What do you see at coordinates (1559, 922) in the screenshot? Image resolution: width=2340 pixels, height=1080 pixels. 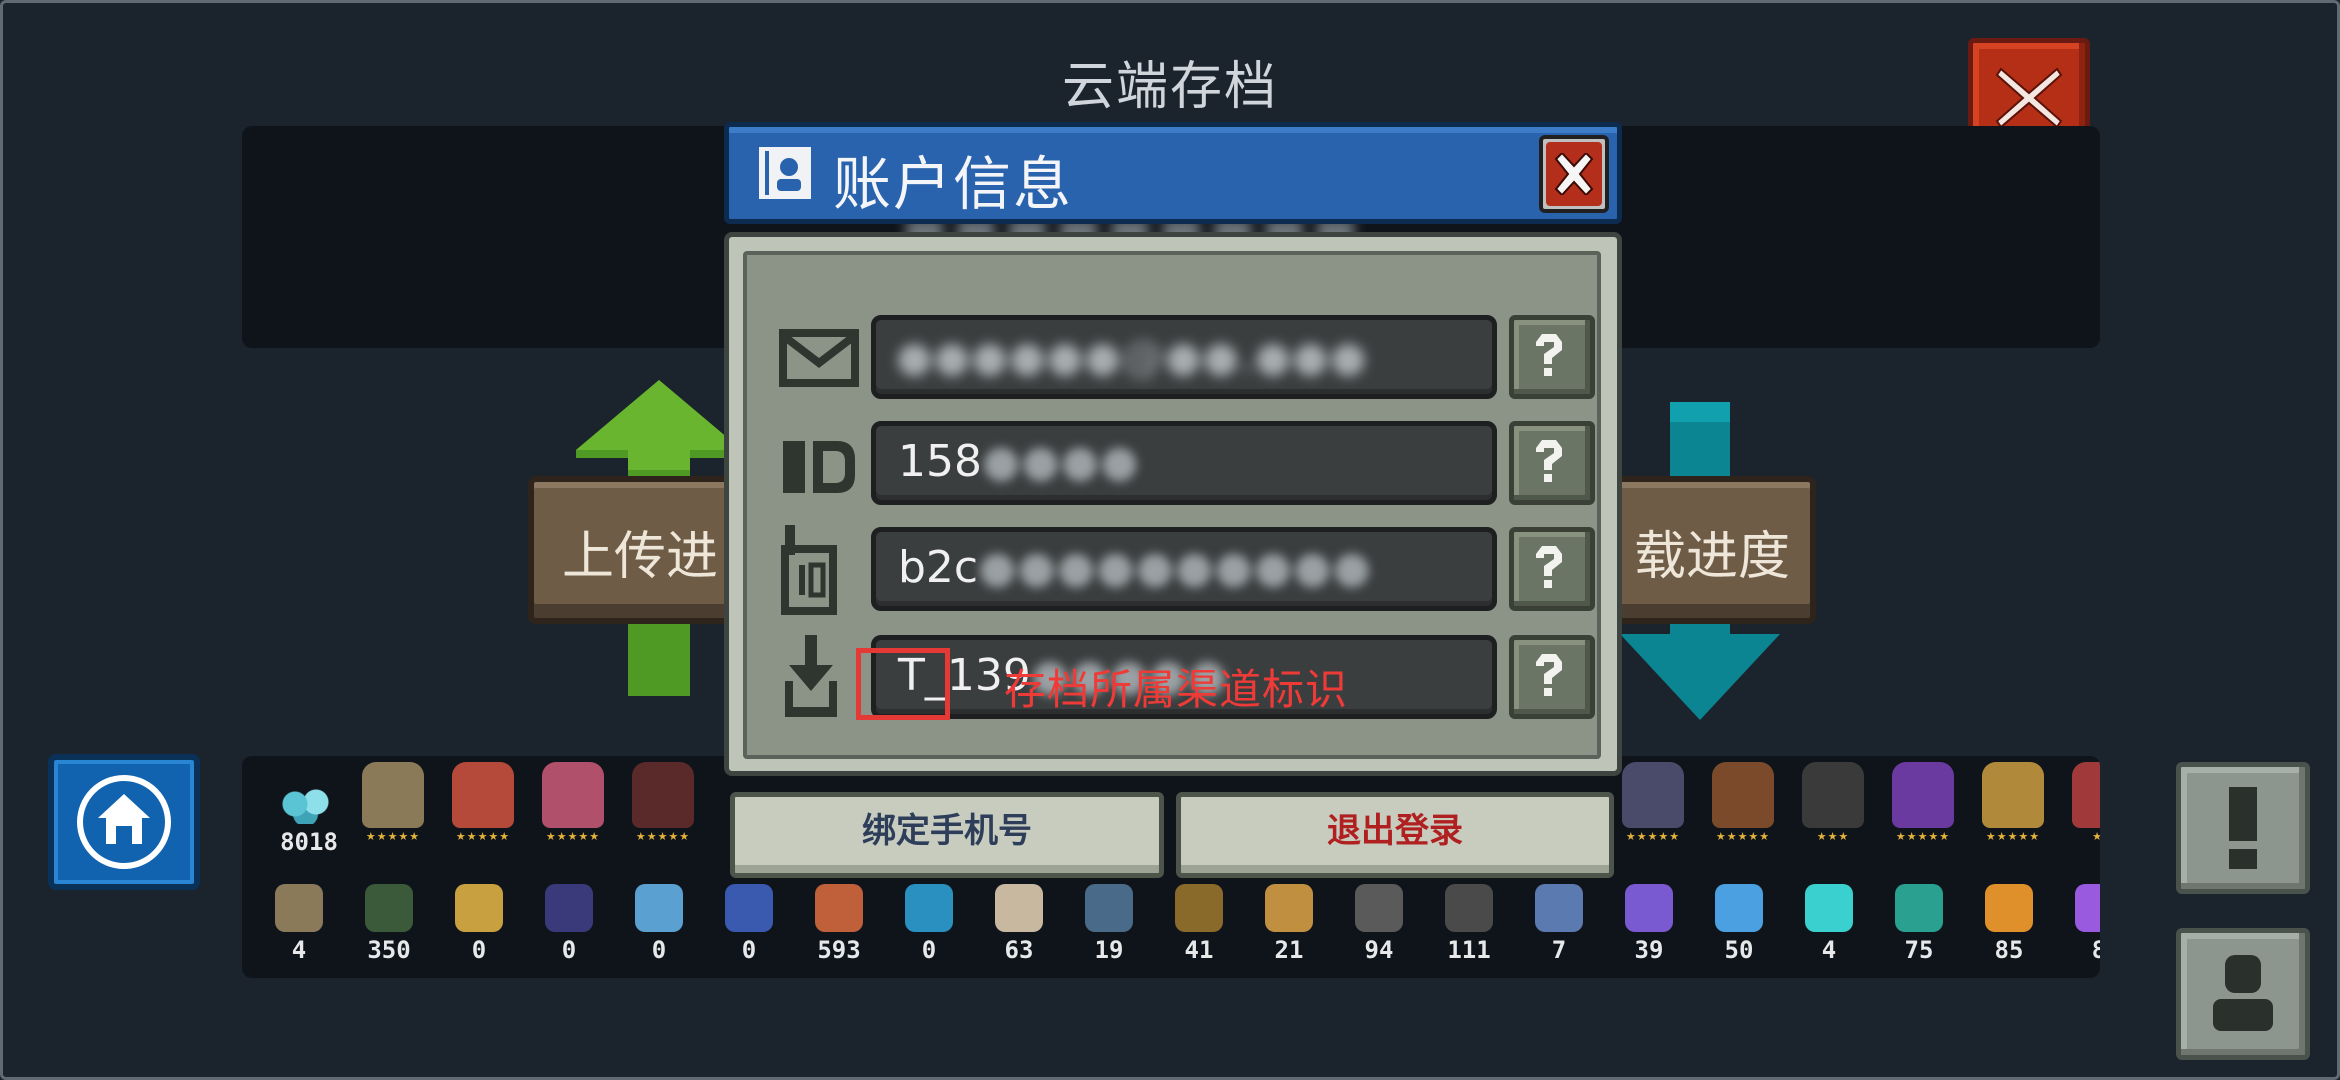 I see `item-slot: 7` at bounding box center [1559, 922].